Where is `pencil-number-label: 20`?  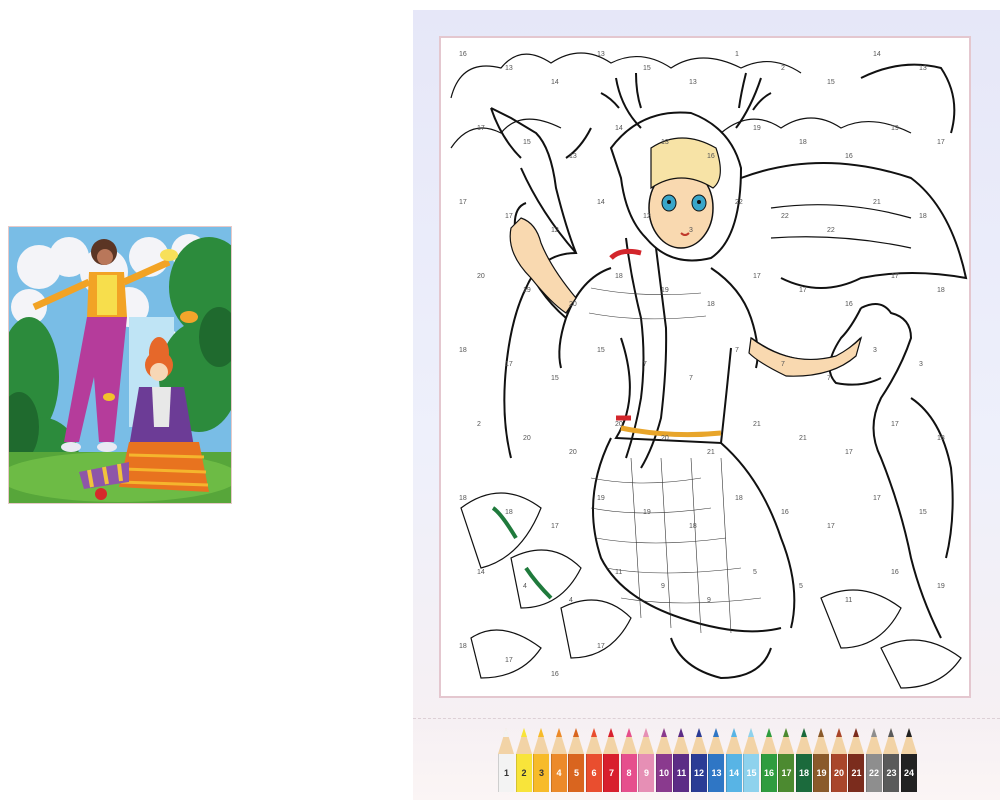 pencil-number-label: 20 is located at coordinates (838, 773).